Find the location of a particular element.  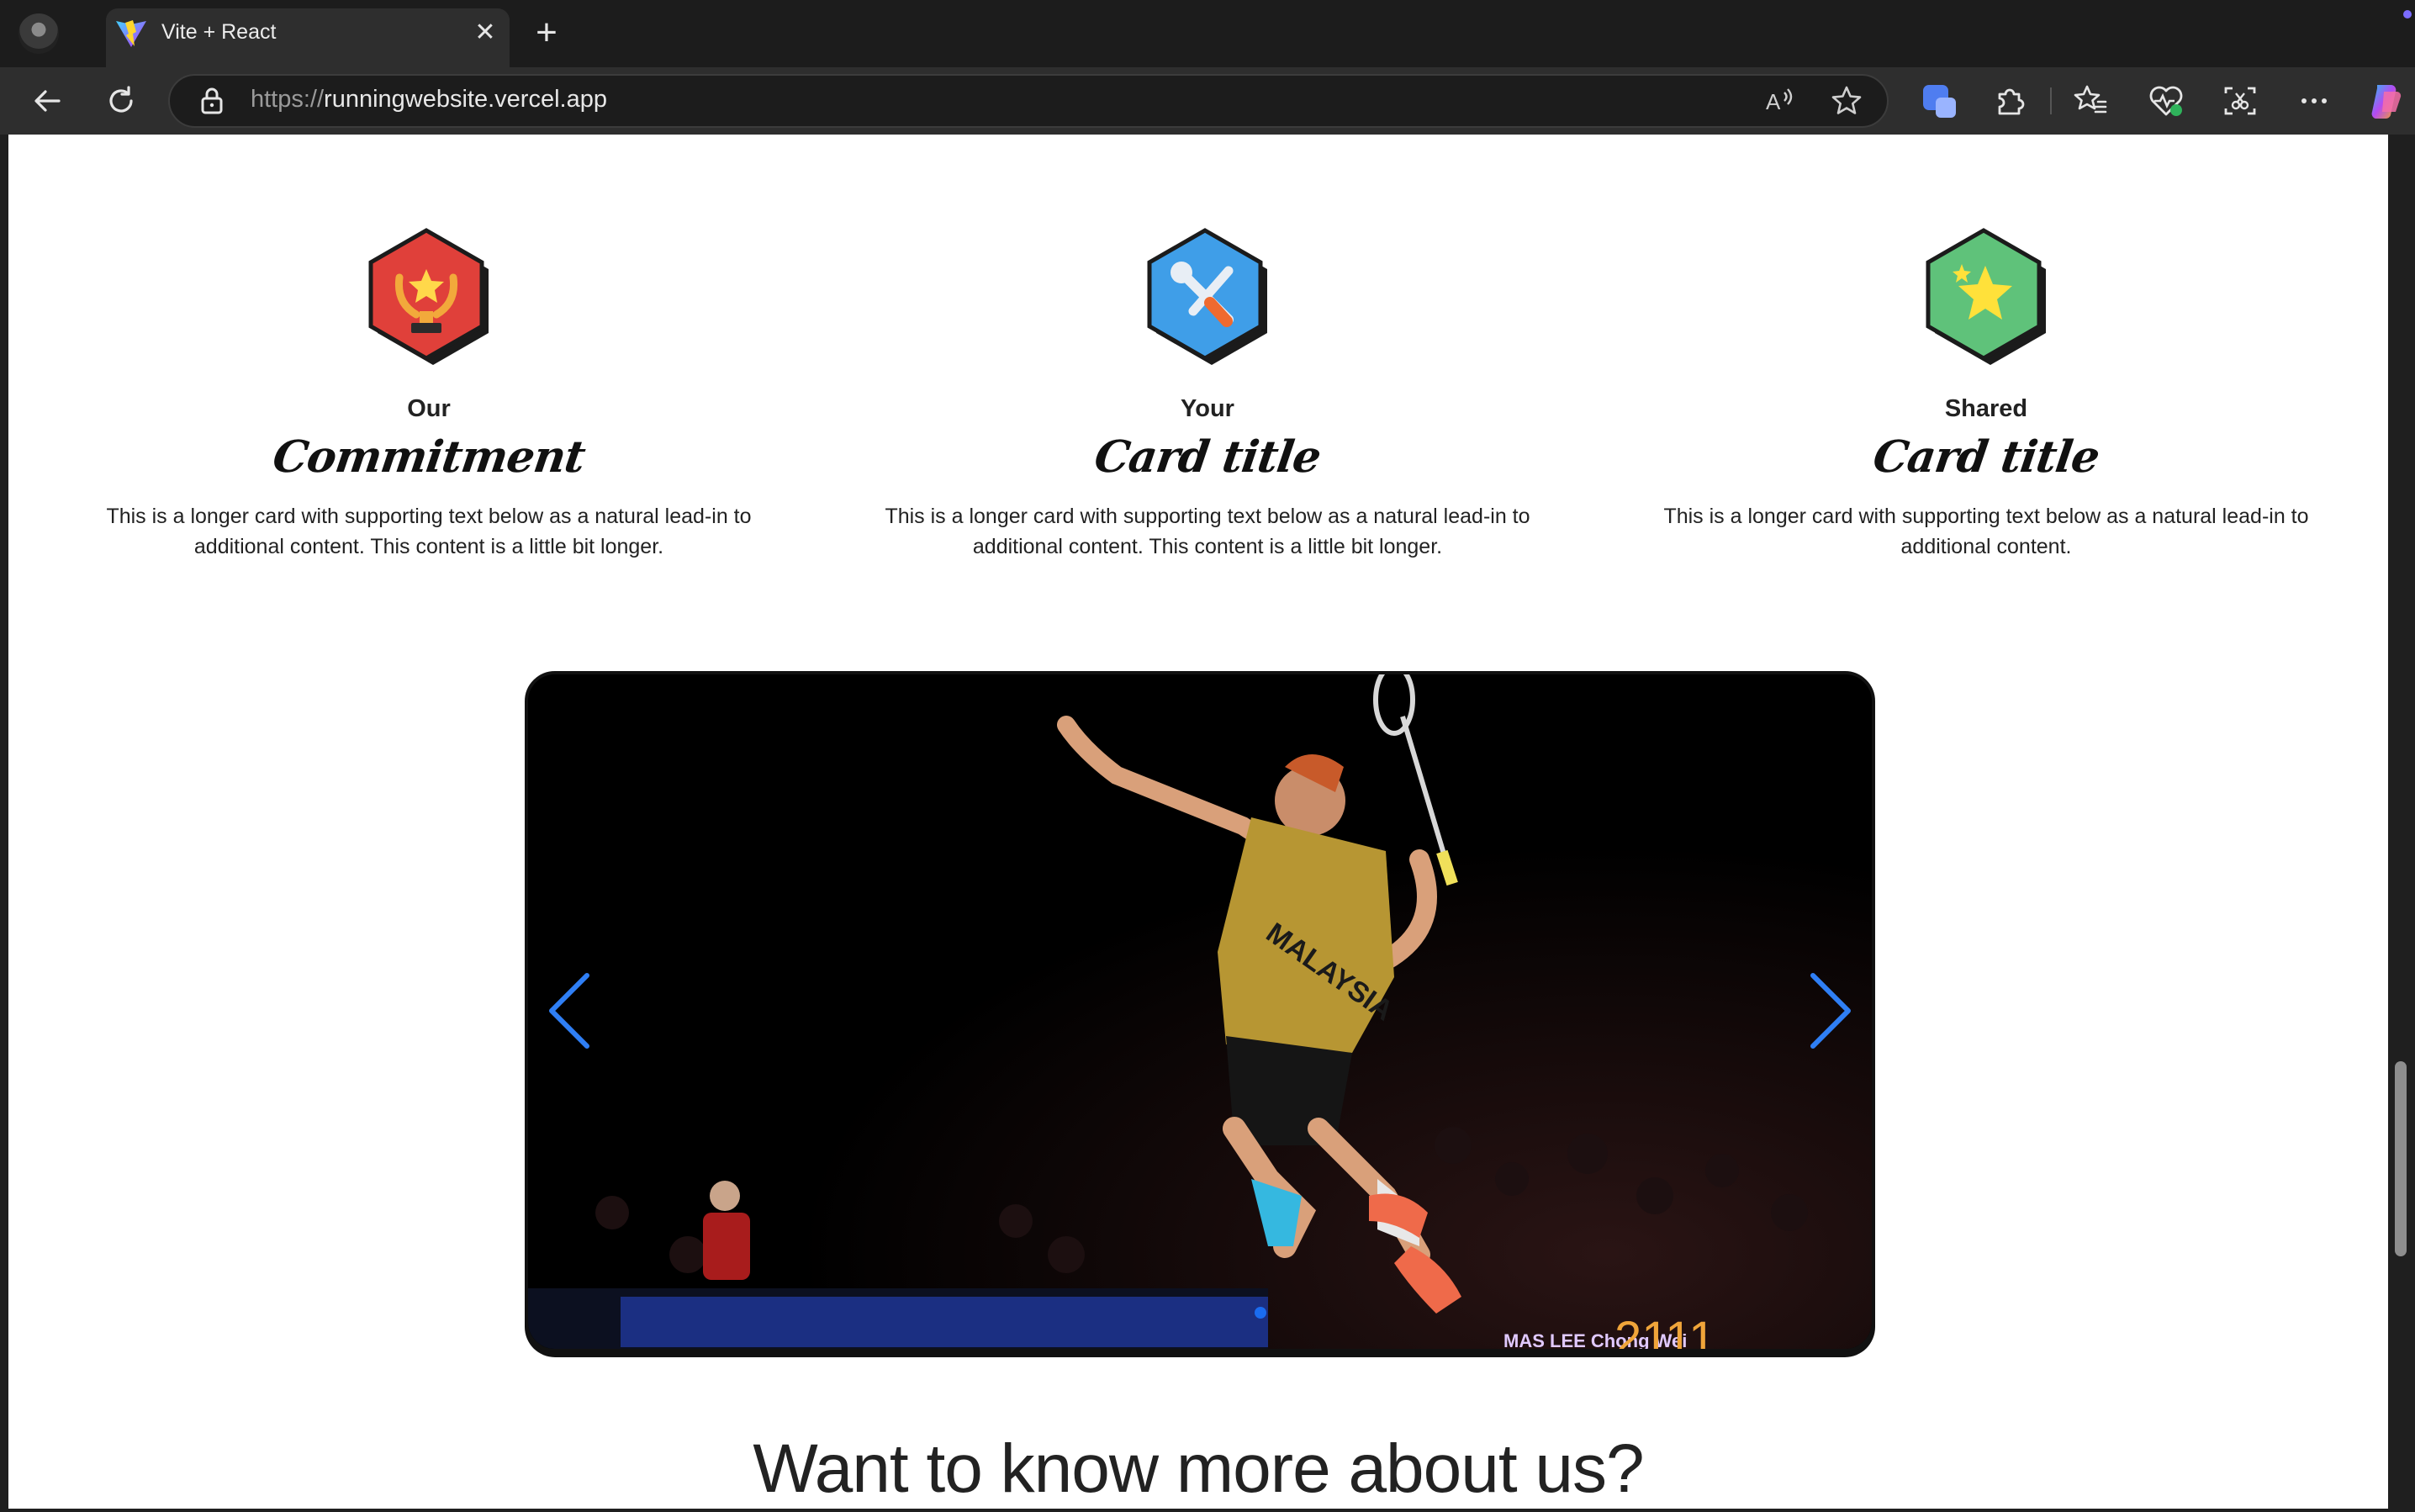

favorite-star-icon is located at coordinates (1846, 100).